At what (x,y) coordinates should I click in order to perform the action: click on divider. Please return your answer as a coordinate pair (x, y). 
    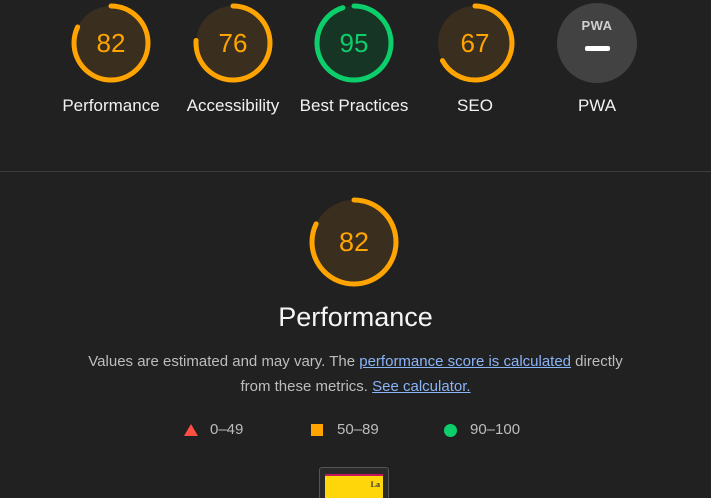
    Looking at the image, I should click on (355, 171).